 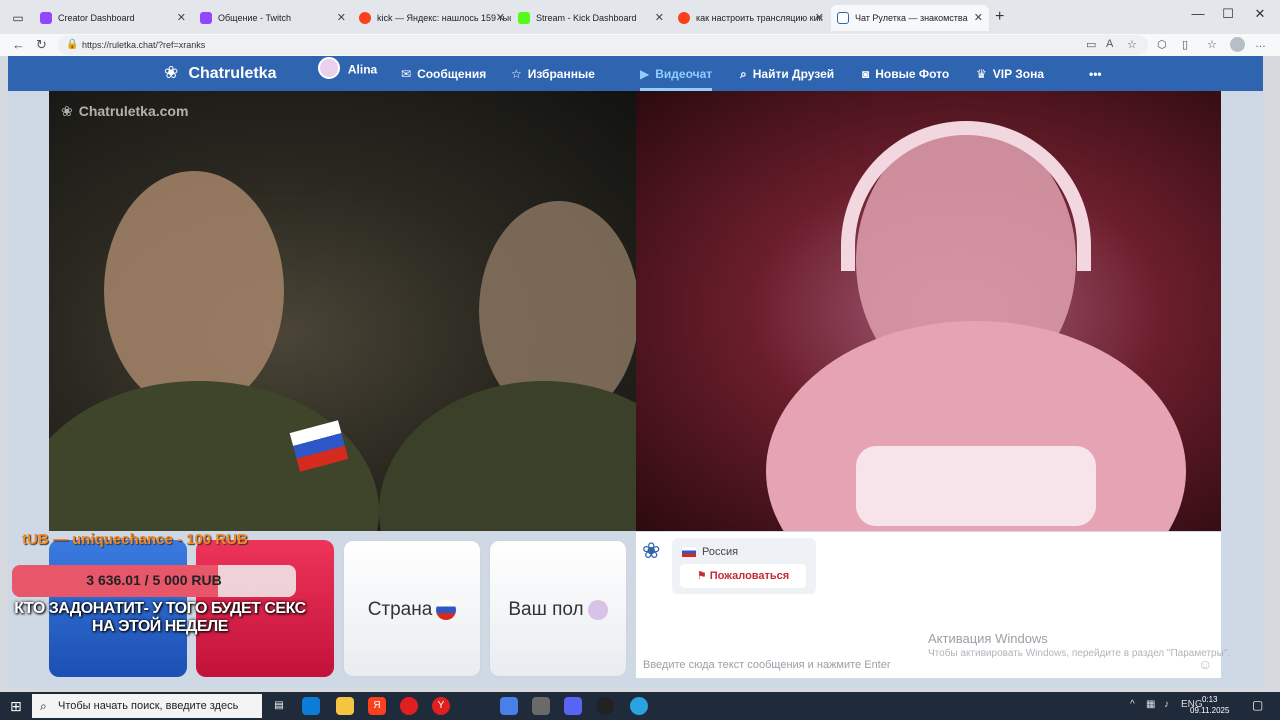 I want to click on nav-videochat: ▶ Видеочат, so click(x=676, y=79).